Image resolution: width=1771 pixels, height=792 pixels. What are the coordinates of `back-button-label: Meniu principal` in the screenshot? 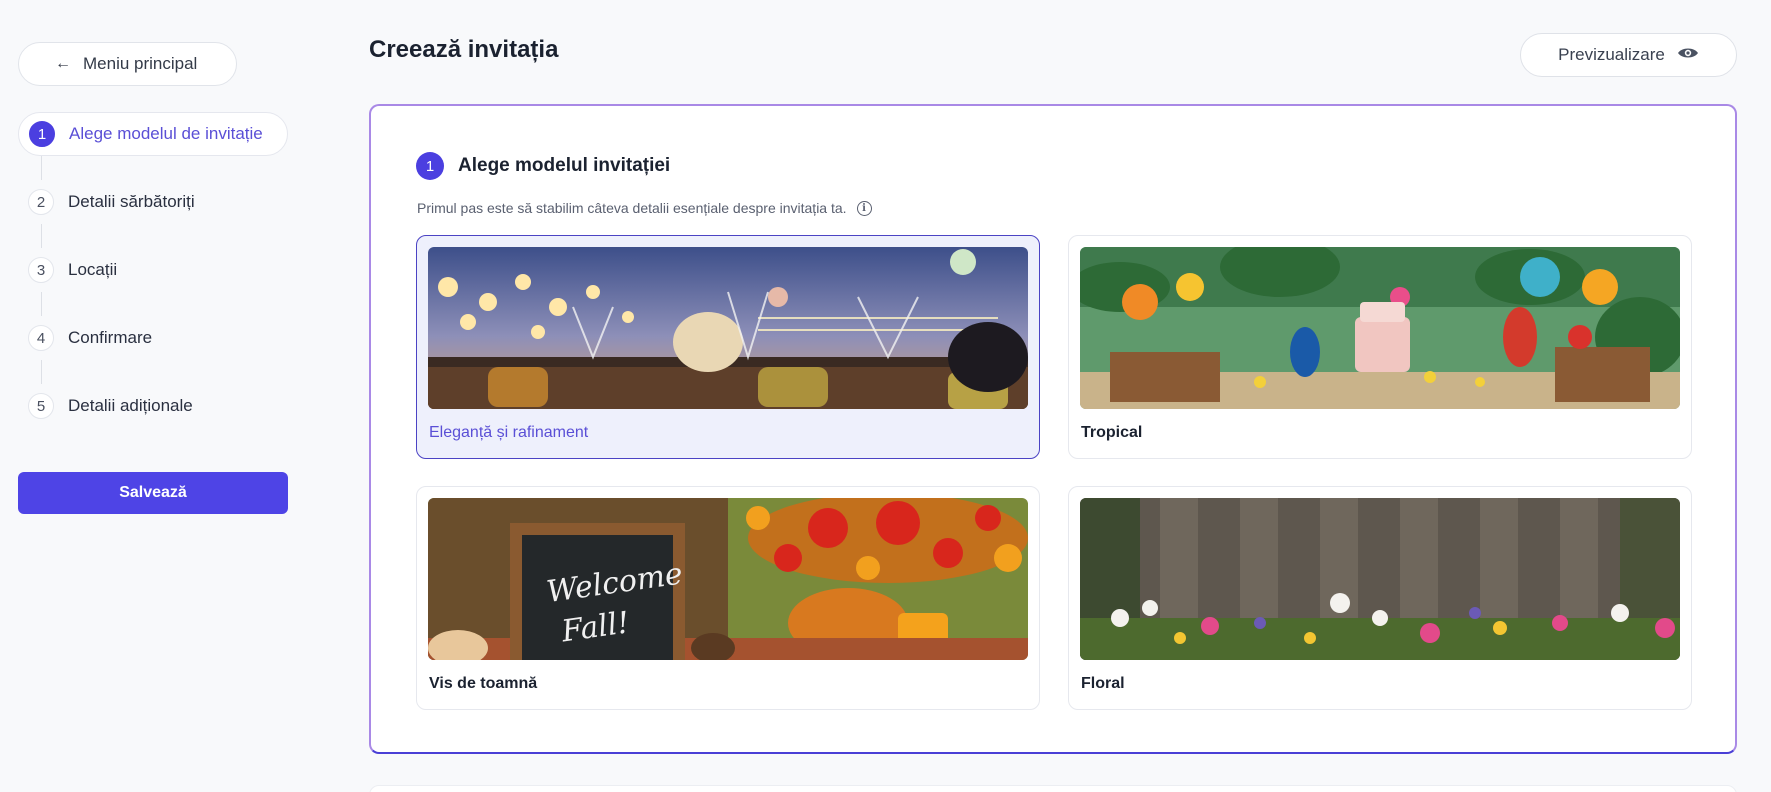 It's located at (140, 63).